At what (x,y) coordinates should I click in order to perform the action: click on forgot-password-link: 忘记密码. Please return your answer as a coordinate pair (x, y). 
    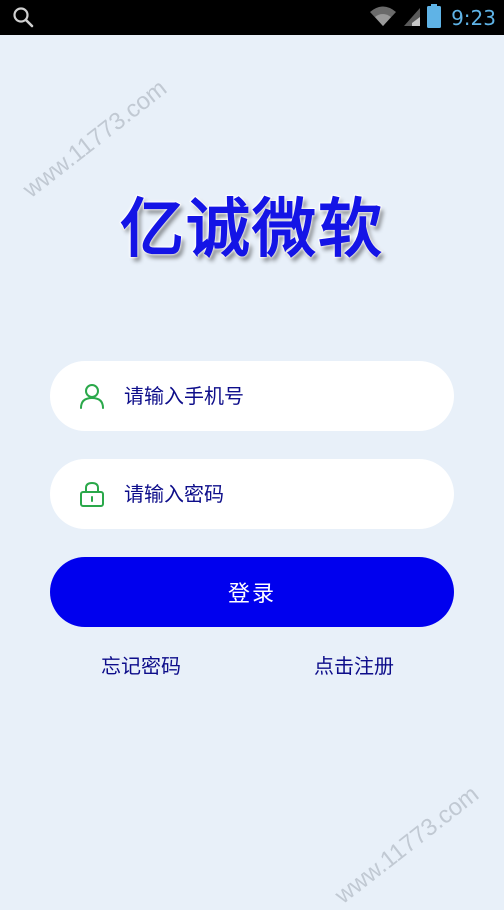
    Looking at the image, I should click on (141, 664).